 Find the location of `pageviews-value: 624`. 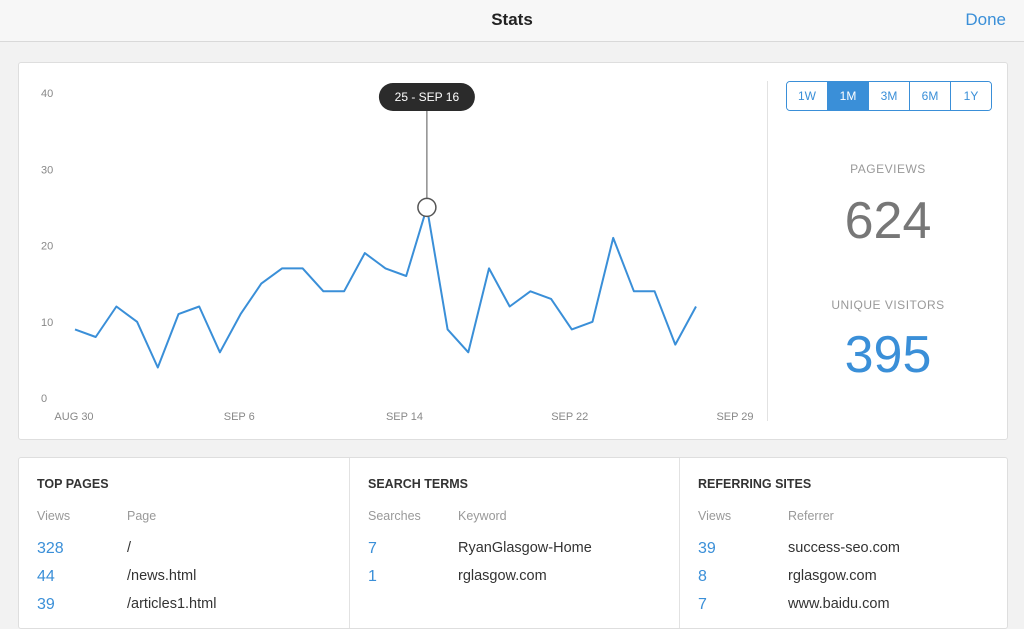

pageviews-value: 624 is located at coordinates (888, 221).